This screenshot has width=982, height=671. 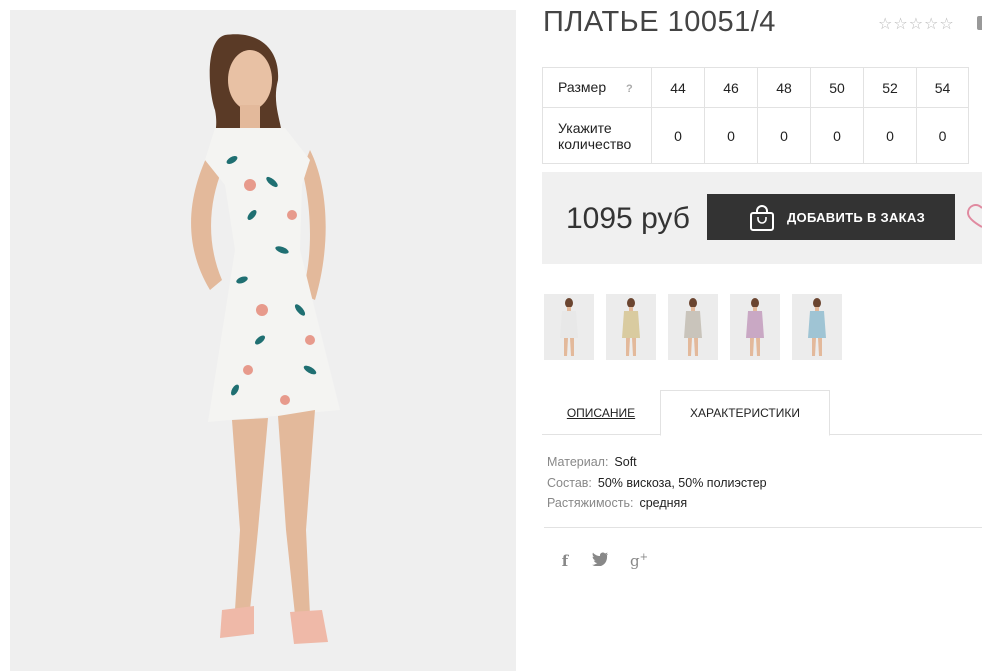 I want to click on spec-row-stretch: Растяжимость: средняя, so click(x=657, y=503).